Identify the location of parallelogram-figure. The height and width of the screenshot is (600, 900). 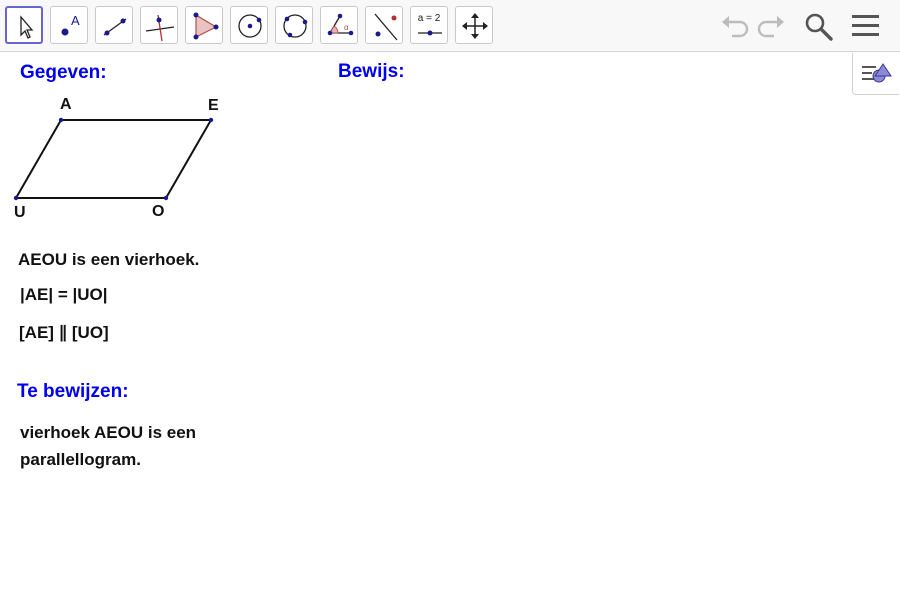
(113, 159).